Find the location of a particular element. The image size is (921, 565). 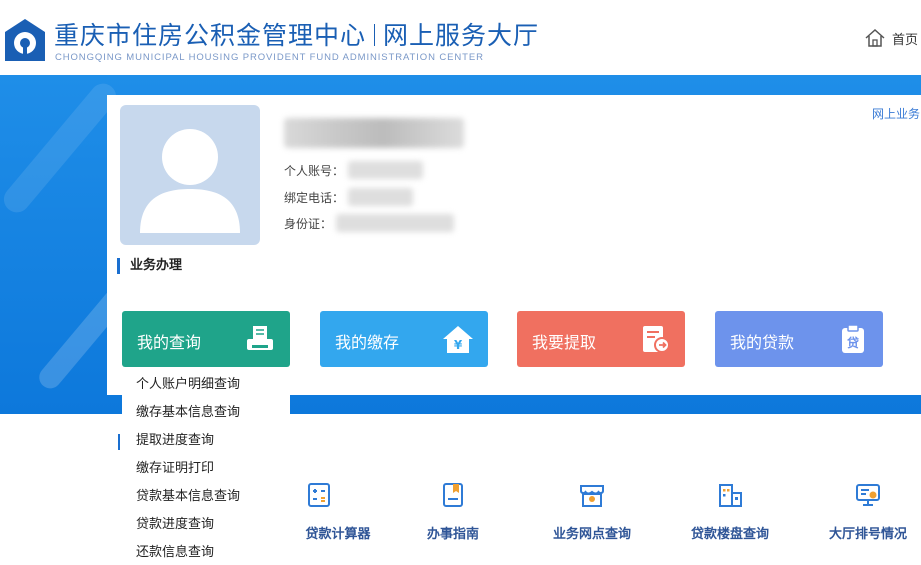

menu-item-account-detail: 个人账户明细查询 is located at coordinates (188, 382).